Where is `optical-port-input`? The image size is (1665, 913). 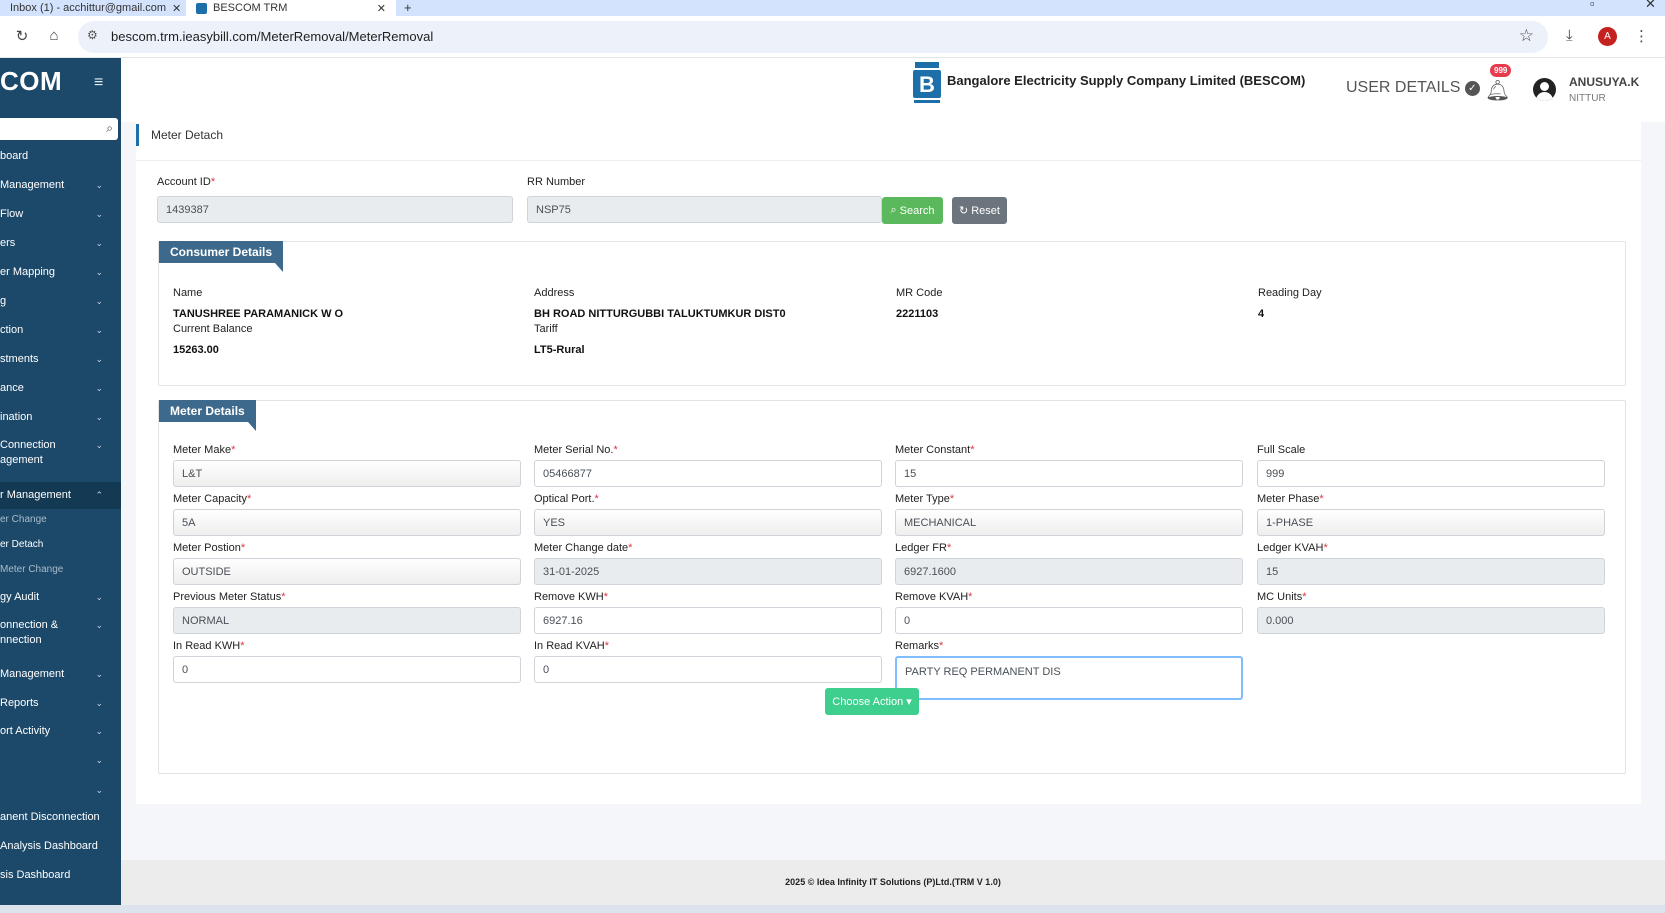
optical-port-input is located at coordinates (708, 522).